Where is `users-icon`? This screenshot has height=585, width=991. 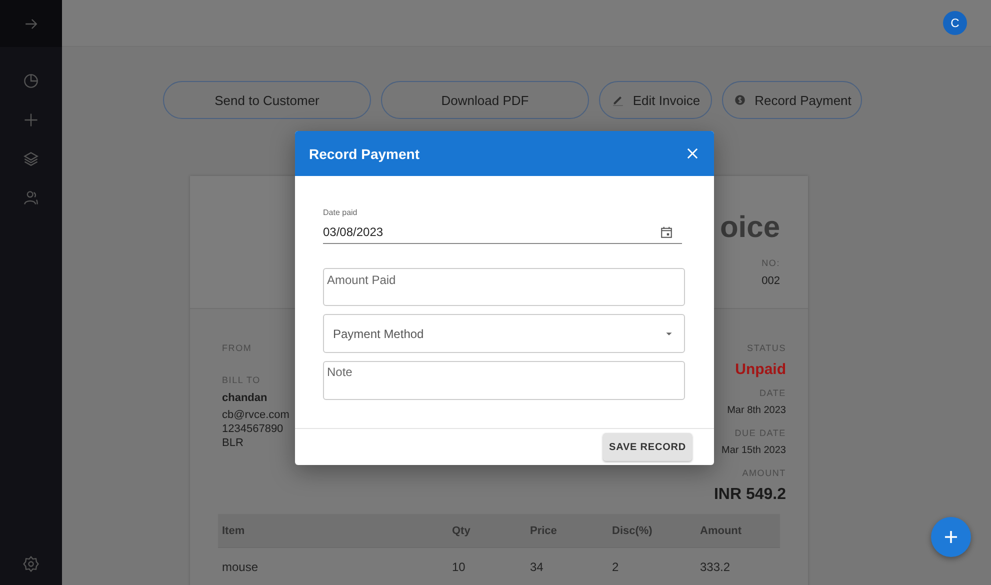 users-icon is located at coordinates (31, 198).